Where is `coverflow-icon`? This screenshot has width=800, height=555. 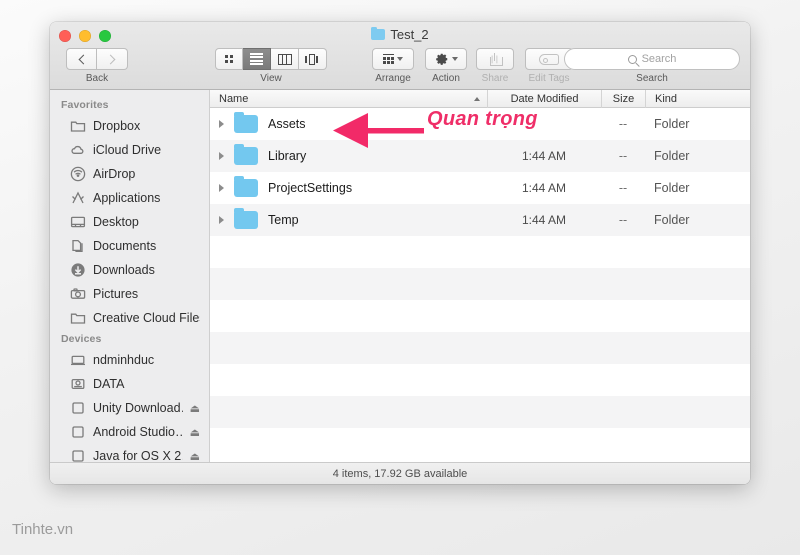 coverflow-icon is located at coordinates (312, 59).